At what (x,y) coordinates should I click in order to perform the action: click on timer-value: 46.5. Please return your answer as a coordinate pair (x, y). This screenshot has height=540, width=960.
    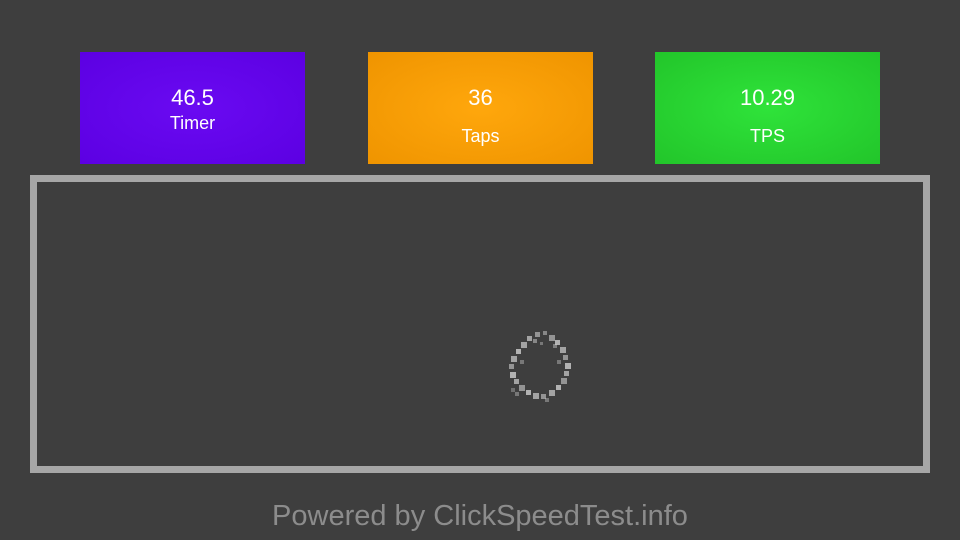
    Looking at the image, I should click on (192, 97).